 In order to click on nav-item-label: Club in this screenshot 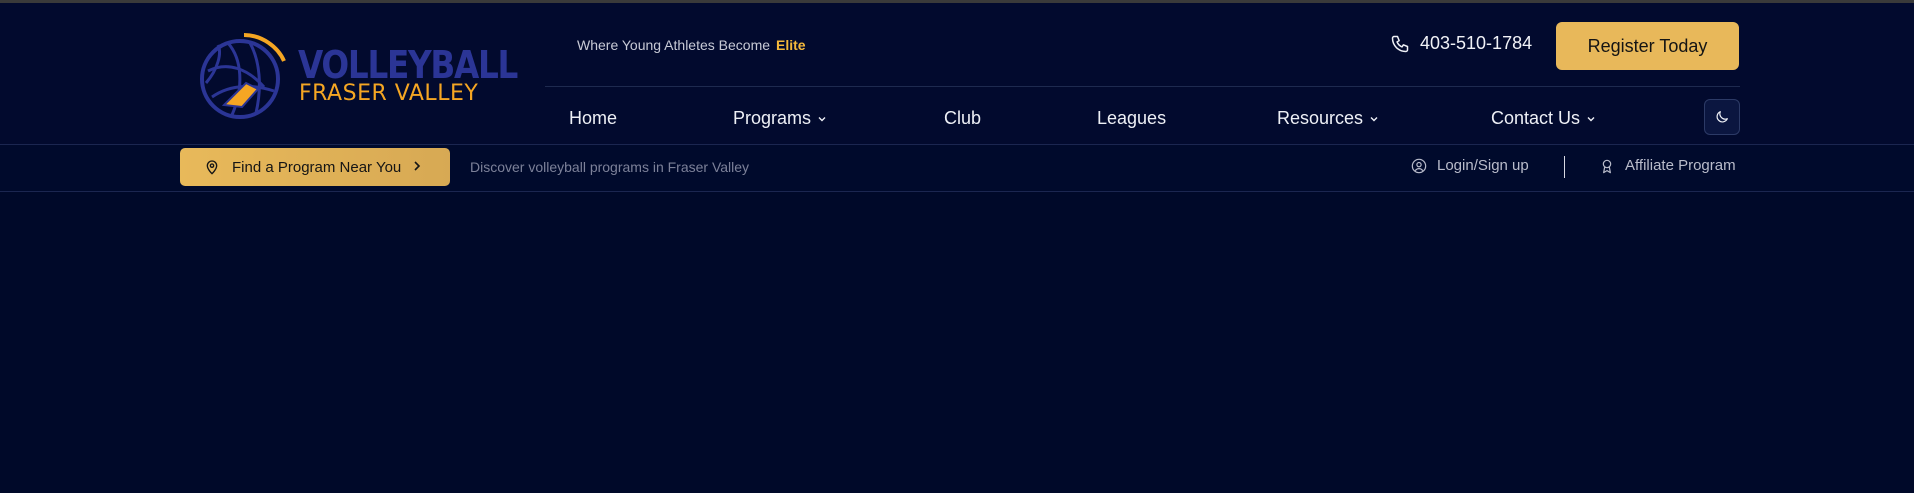, I will do `click(963, 118)`.